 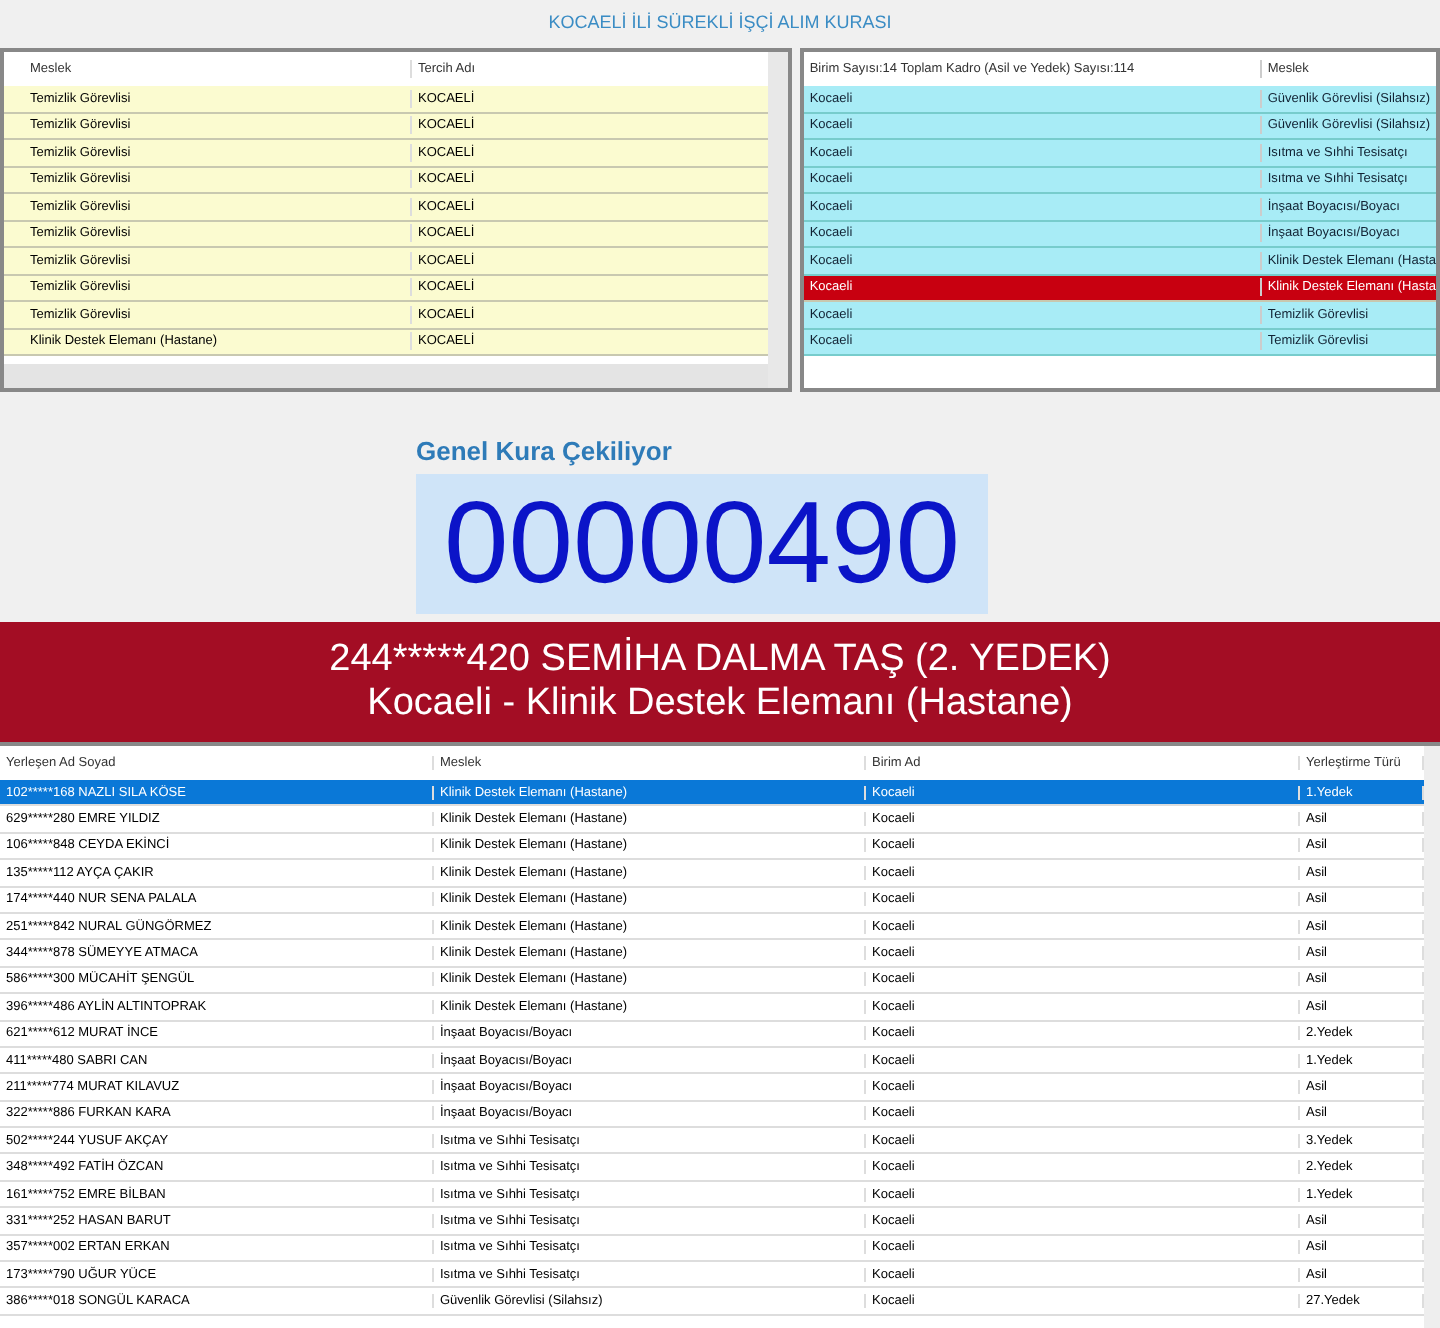 I want to click on horizontal-scrollbar, so click(x=386, y=376).